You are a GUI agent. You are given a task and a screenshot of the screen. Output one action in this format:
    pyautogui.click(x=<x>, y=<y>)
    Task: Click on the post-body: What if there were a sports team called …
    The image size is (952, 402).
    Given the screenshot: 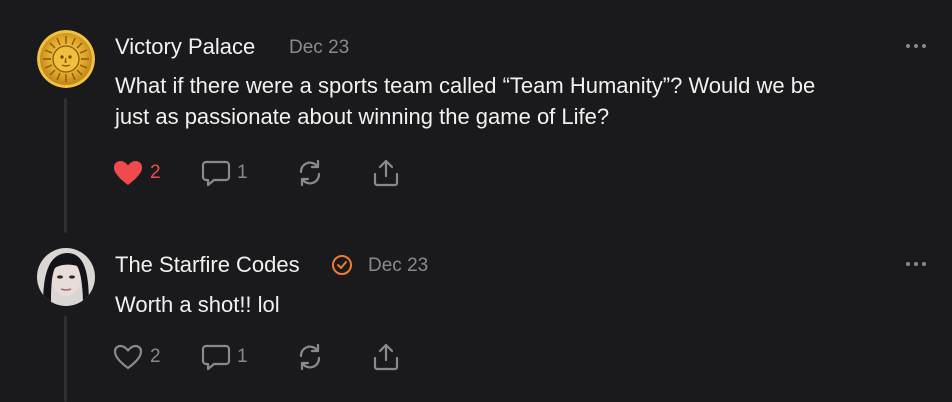 What is the action you would take?
    pyautogui.click(x=515, y=101)
    